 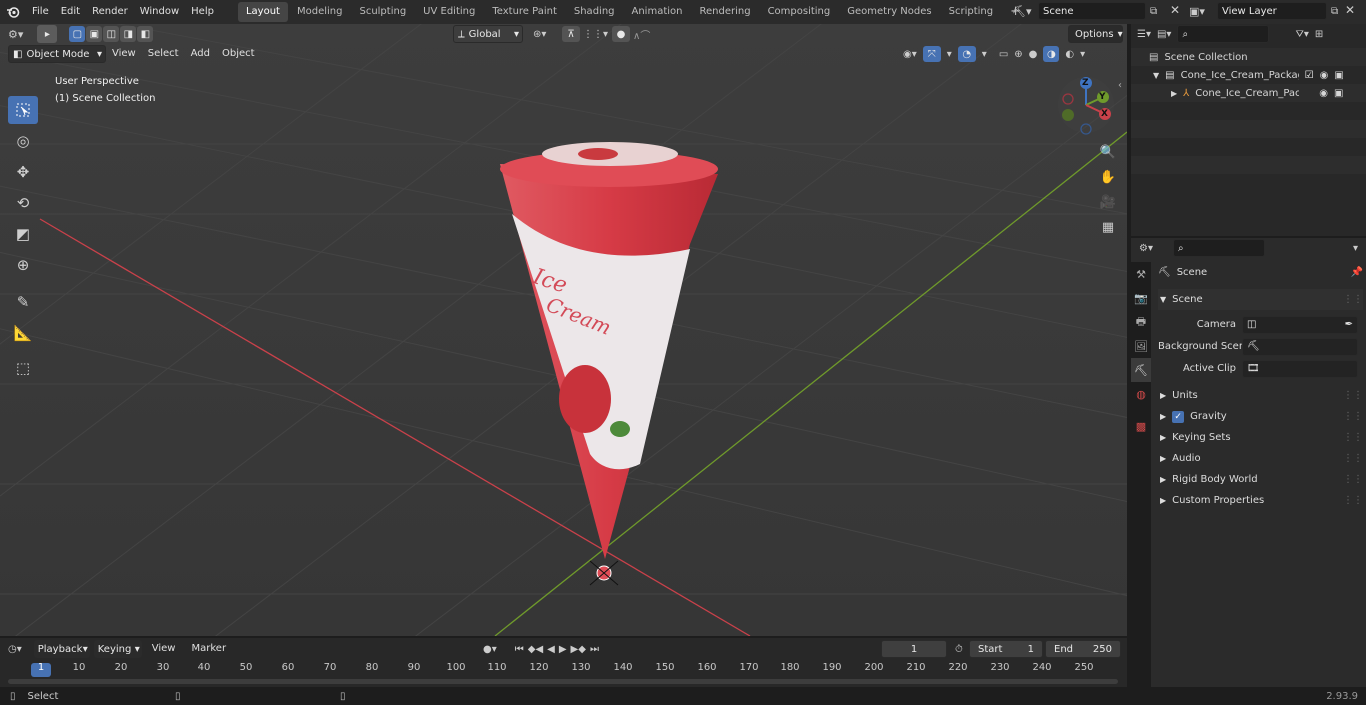 What do you see at coordinates (1260, 500) in the screenshot?
I see `custom-properties-panel: ▶ Custom Properties ⋮⋮` at bounding box center [1260, 500].